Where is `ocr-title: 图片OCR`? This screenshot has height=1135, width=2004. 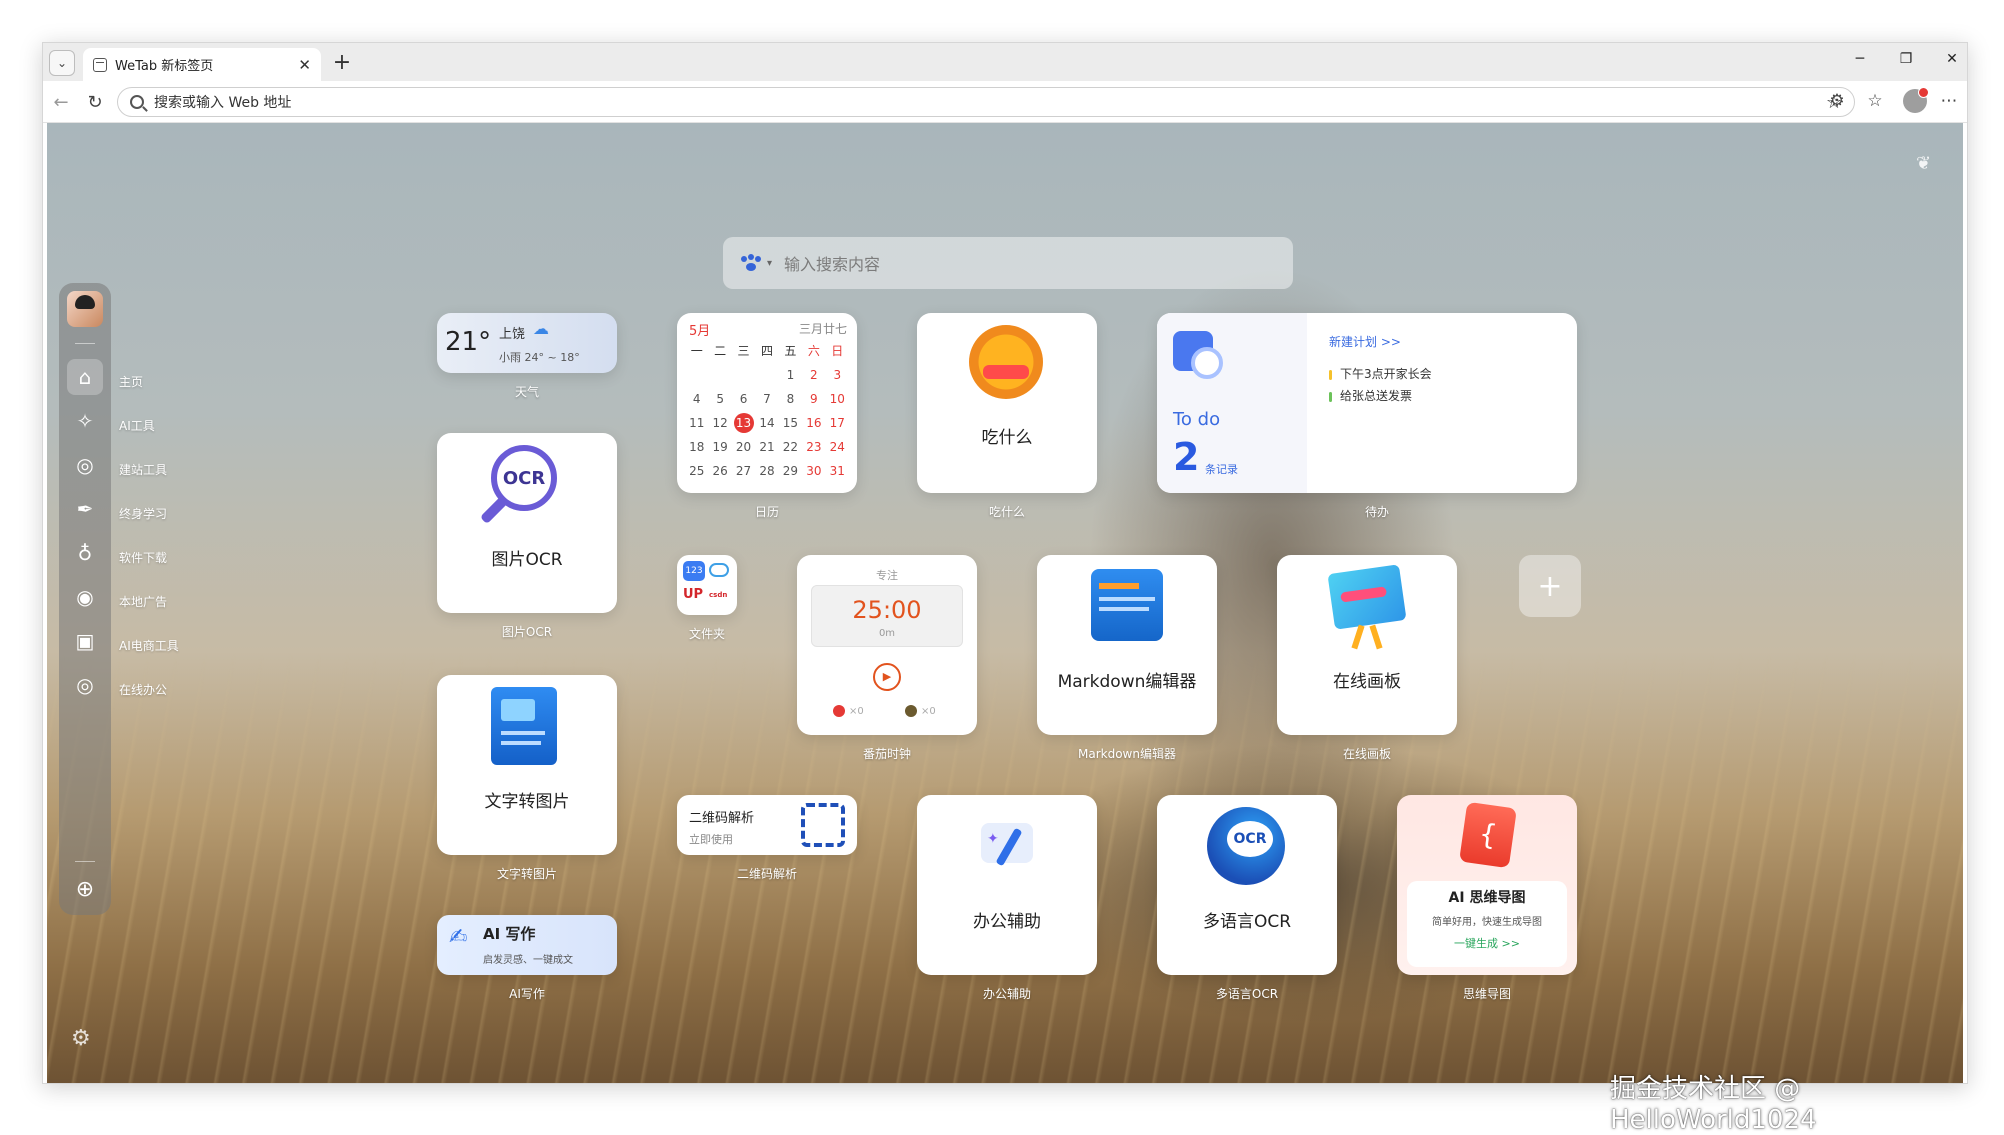
ocr-title: 图片OCR is located at coordinates (527, 560).